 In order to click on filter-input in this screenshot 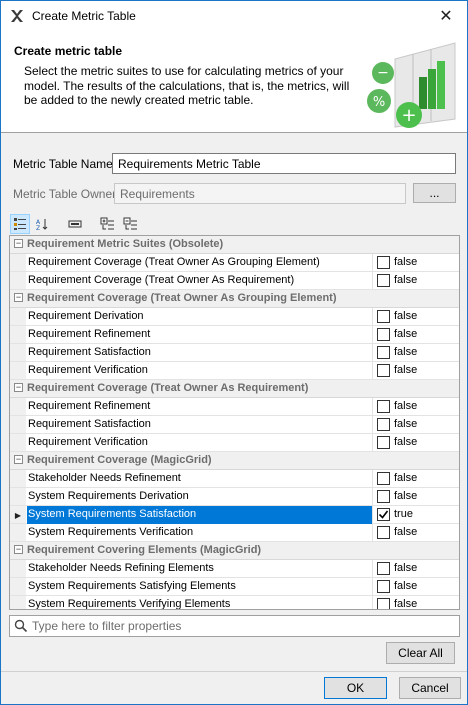, I will do `click(242, 626)`.